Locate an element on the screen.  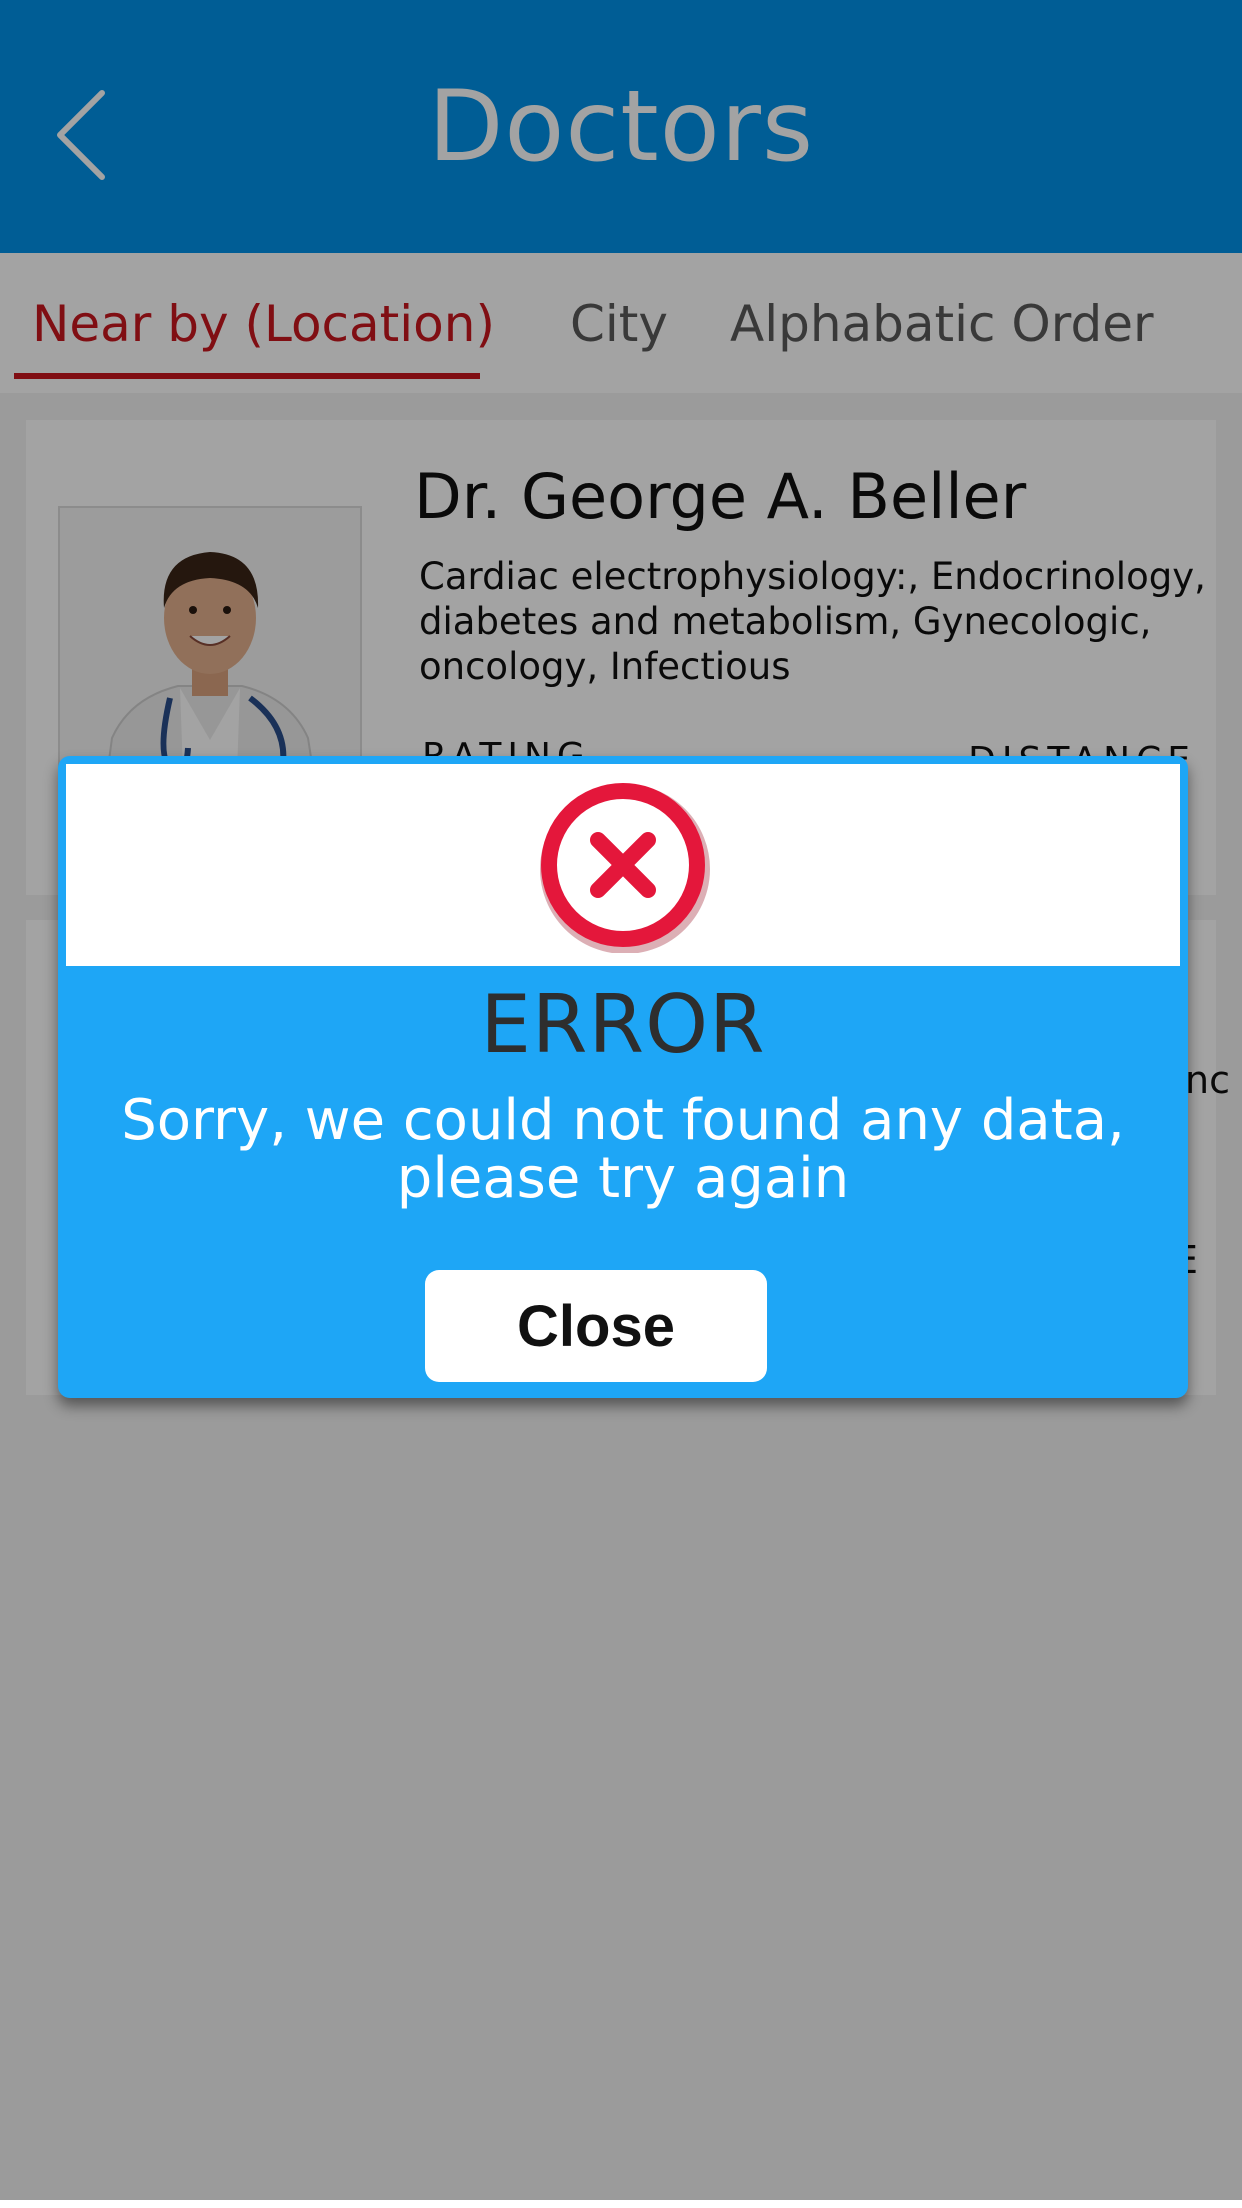
bottom-edge is located at coordinates (621, 2204).